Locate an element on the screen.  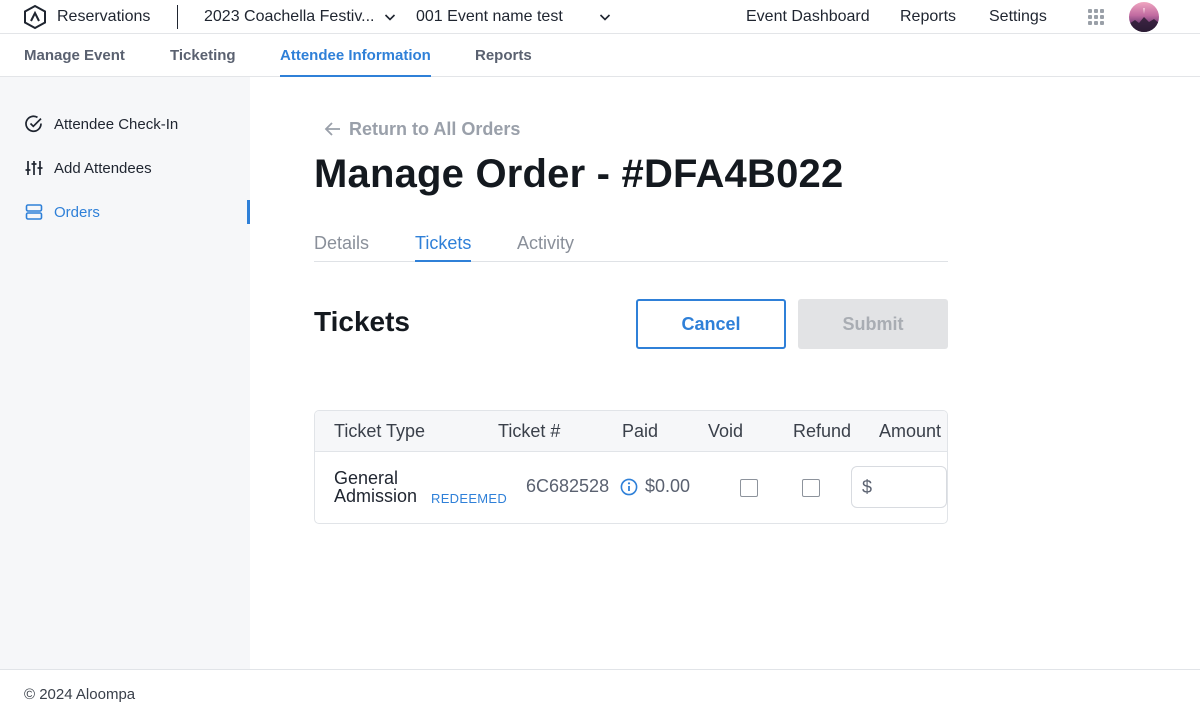
column-header-paid: Paid is located at coordinates (640, 431).